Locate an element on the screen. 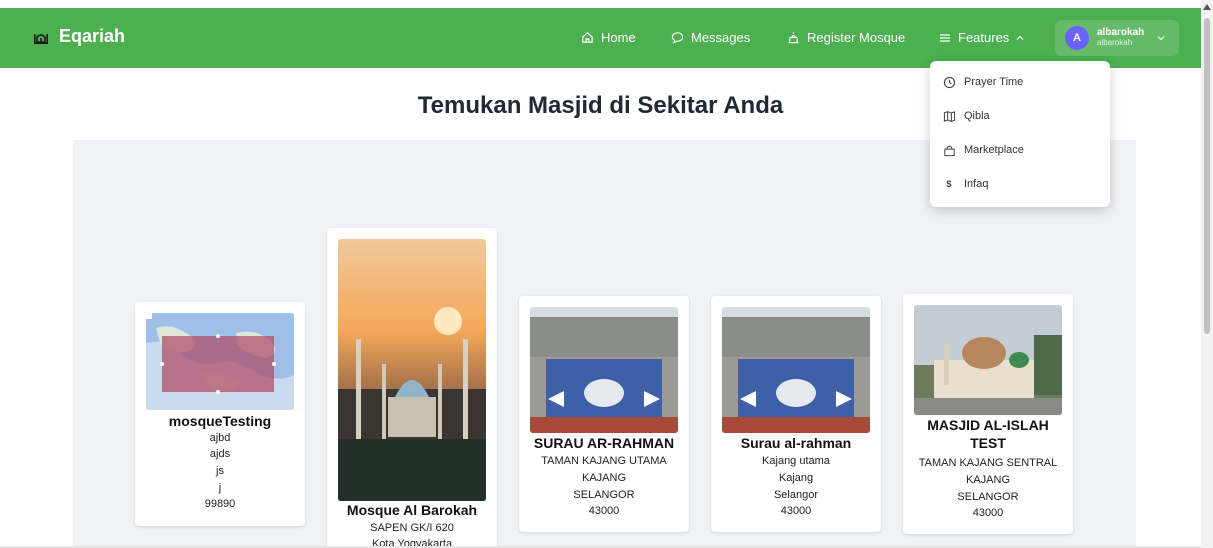 This screenshot has height=548, width=1213. mosque-address-line: j is located at coordinates (220, 488).